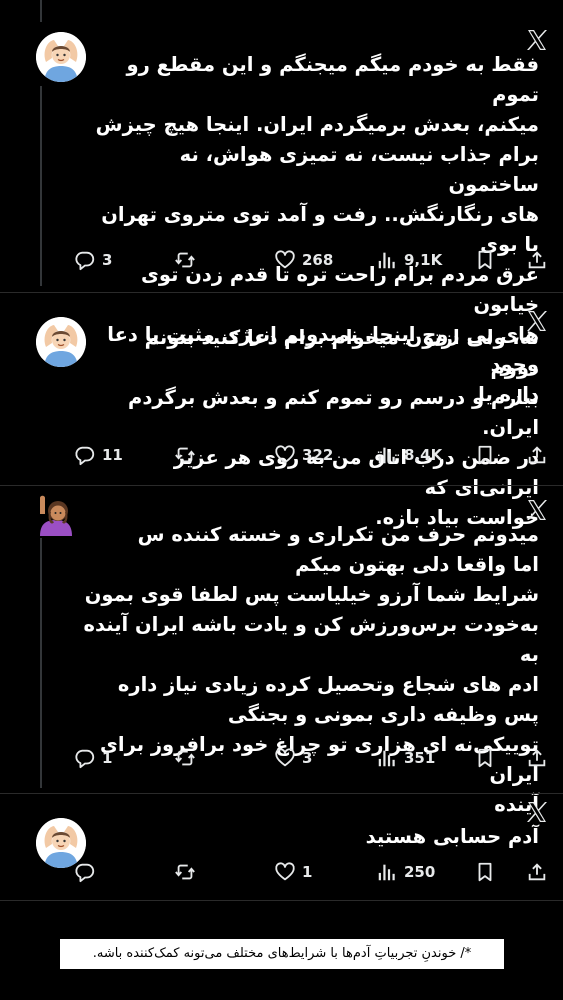 Image resolution: width=563 pixels, height=1000 pixels. I want to click on like-count: 1, so click(307, 872).